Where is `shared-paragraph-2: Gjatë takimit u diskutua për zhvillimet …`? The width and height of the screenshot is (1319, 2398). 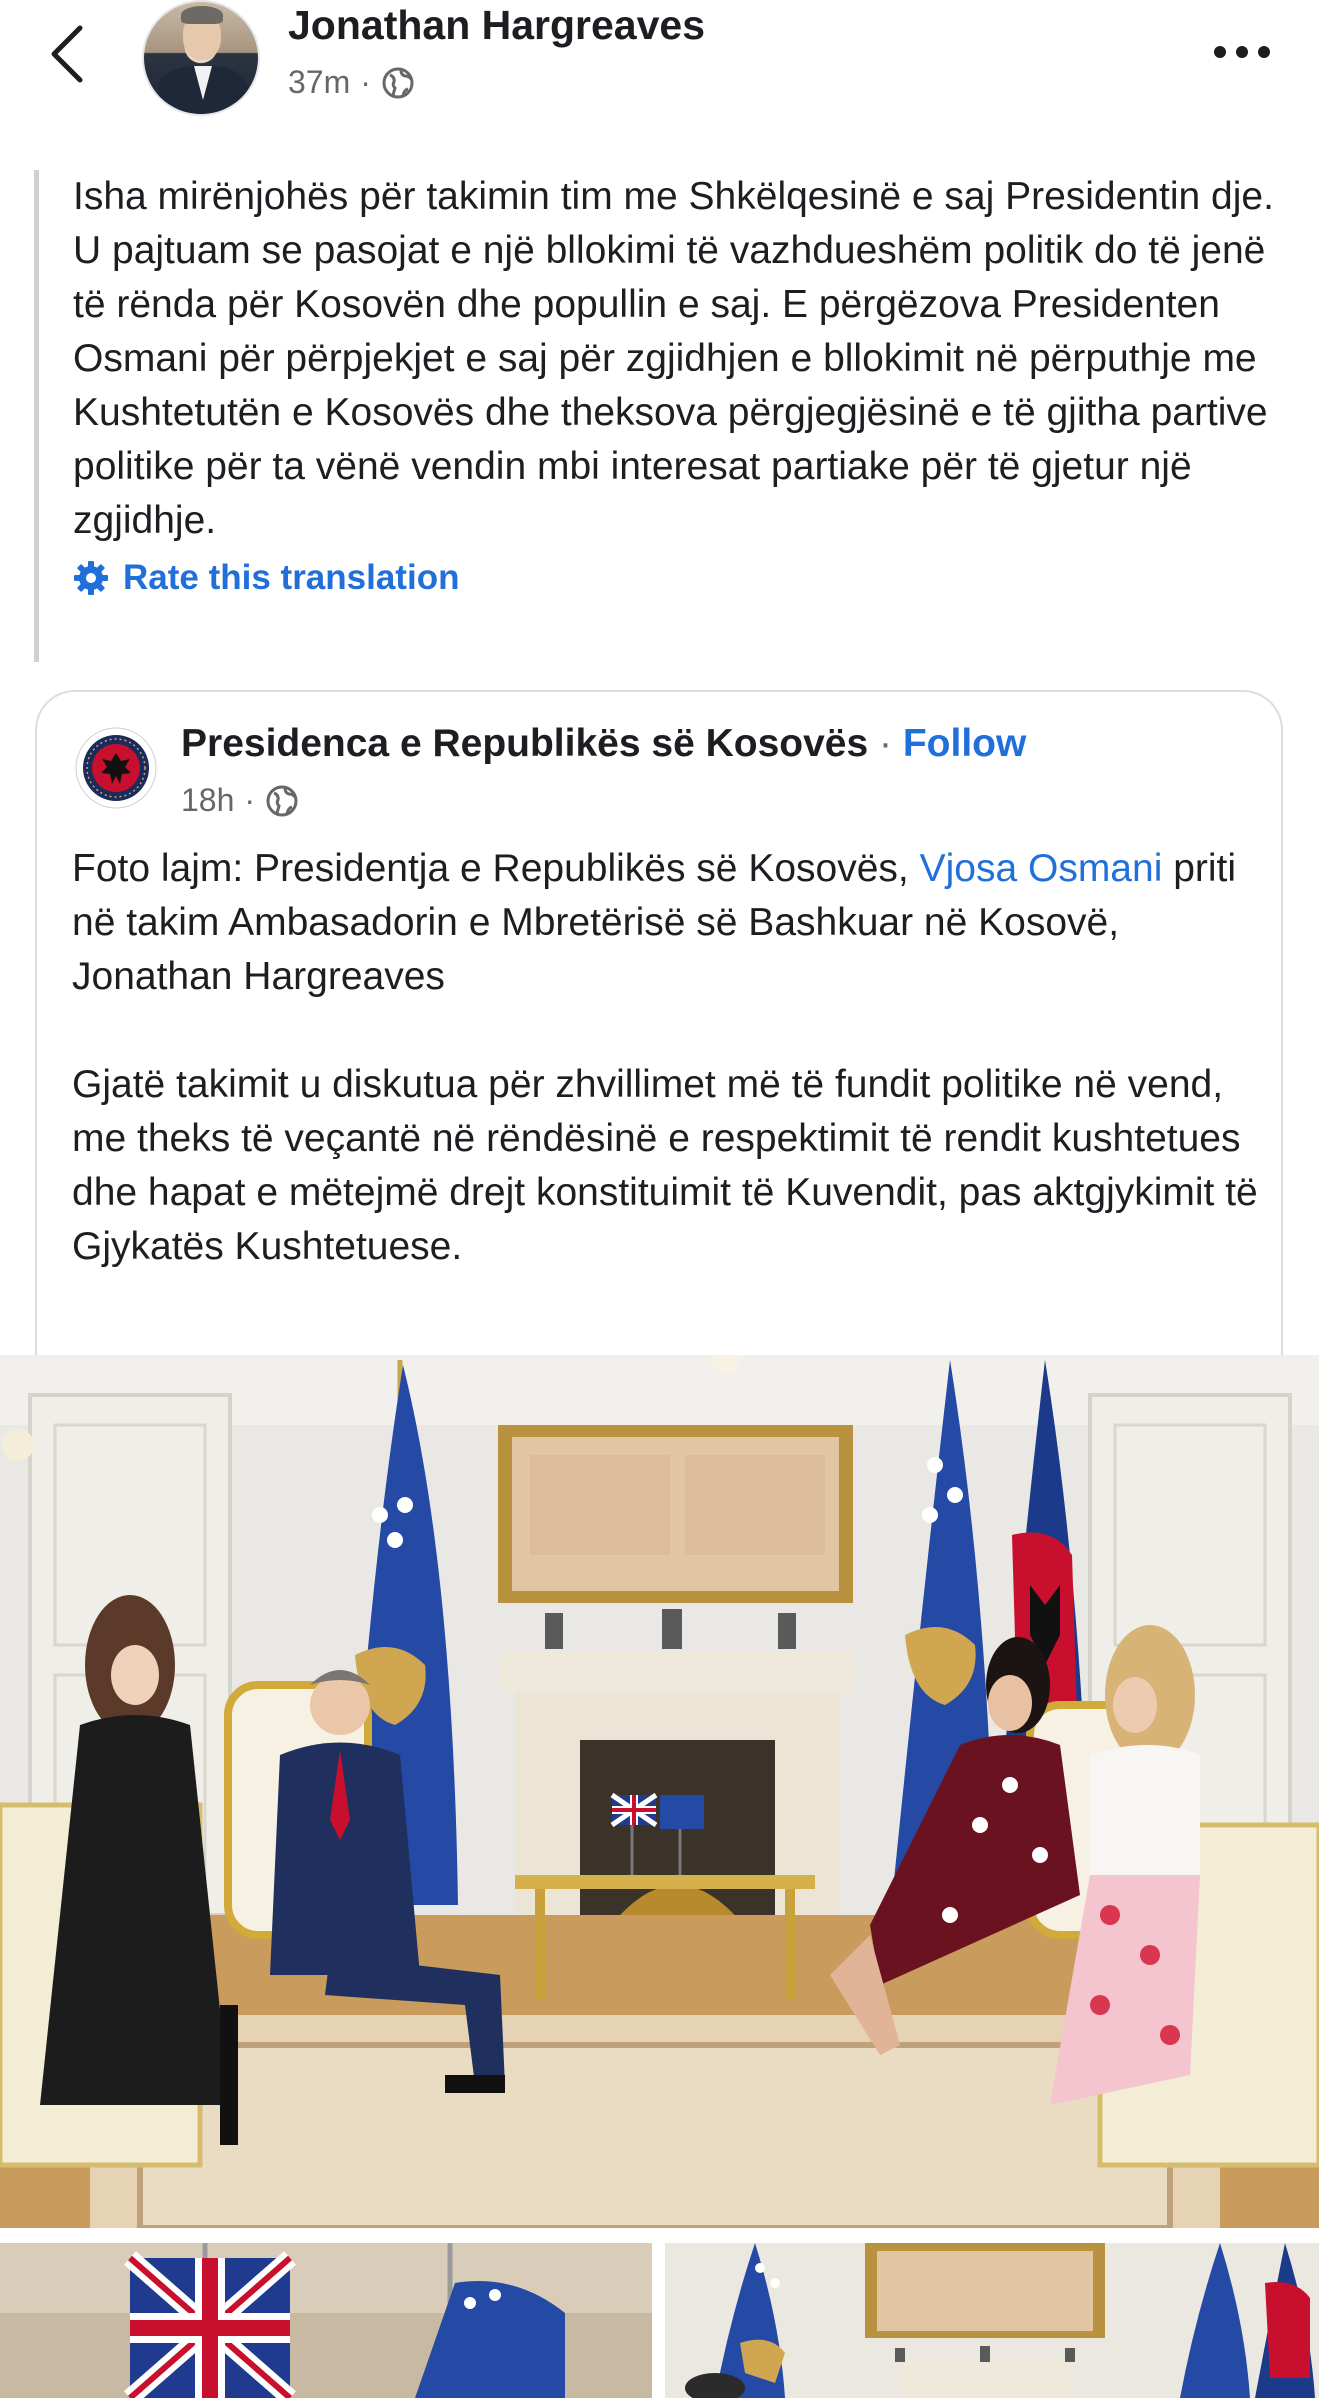
shared-paragraph-2: Gjatë takimit u diskutua për zhvillimet … is located at coordinates (665, 1165).